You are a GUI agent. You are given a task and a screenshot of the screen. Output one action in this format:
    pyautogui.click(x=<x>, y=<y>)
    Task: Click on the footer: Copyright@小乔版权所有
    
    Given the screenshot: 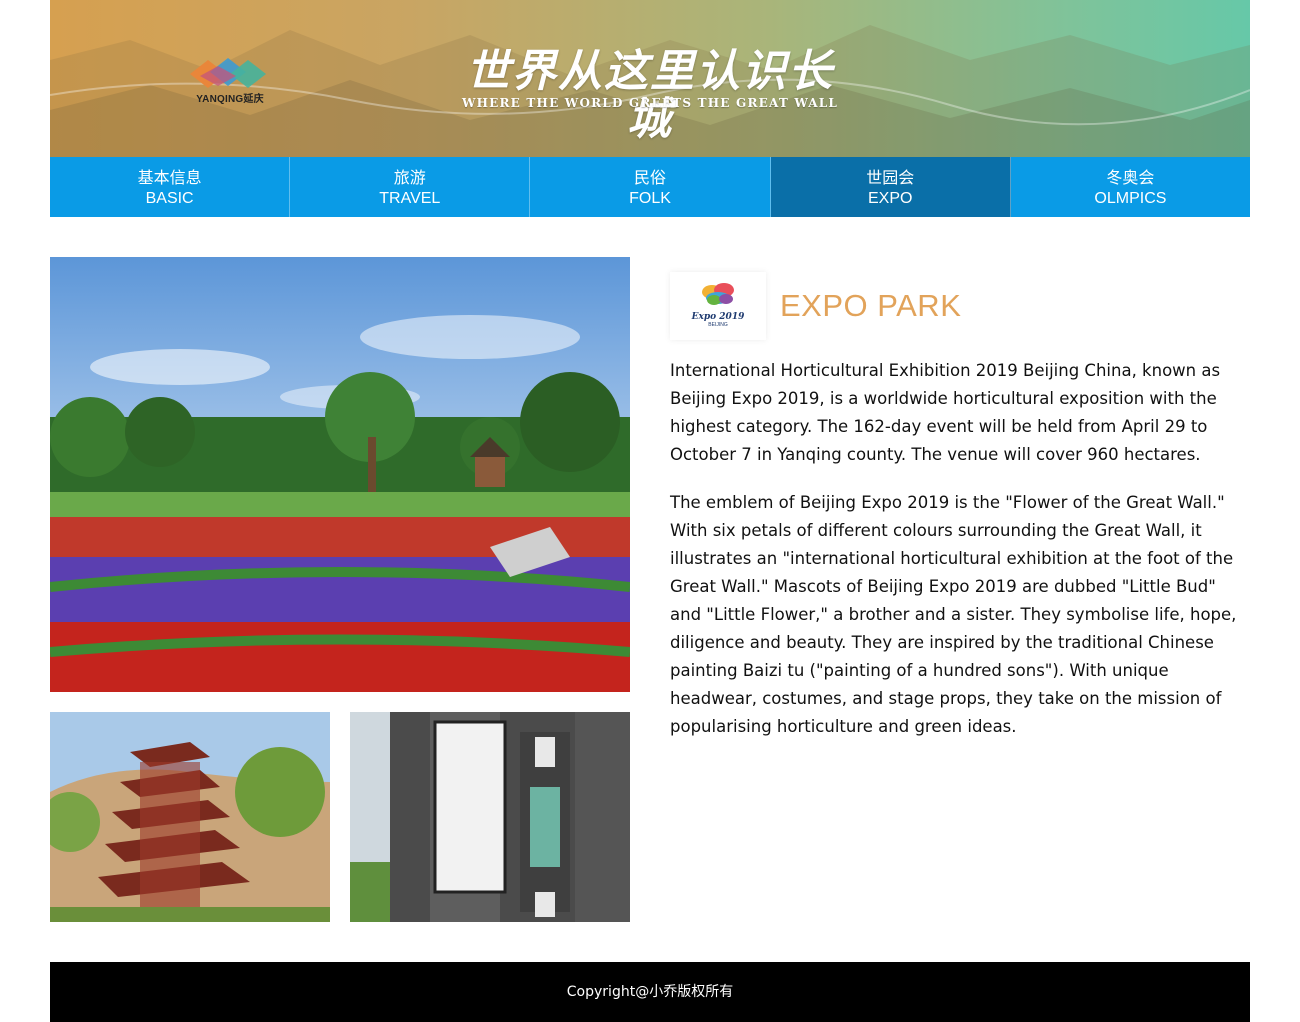 What is the action you would take?
    pyautogui.click(x=650, y=992)
    